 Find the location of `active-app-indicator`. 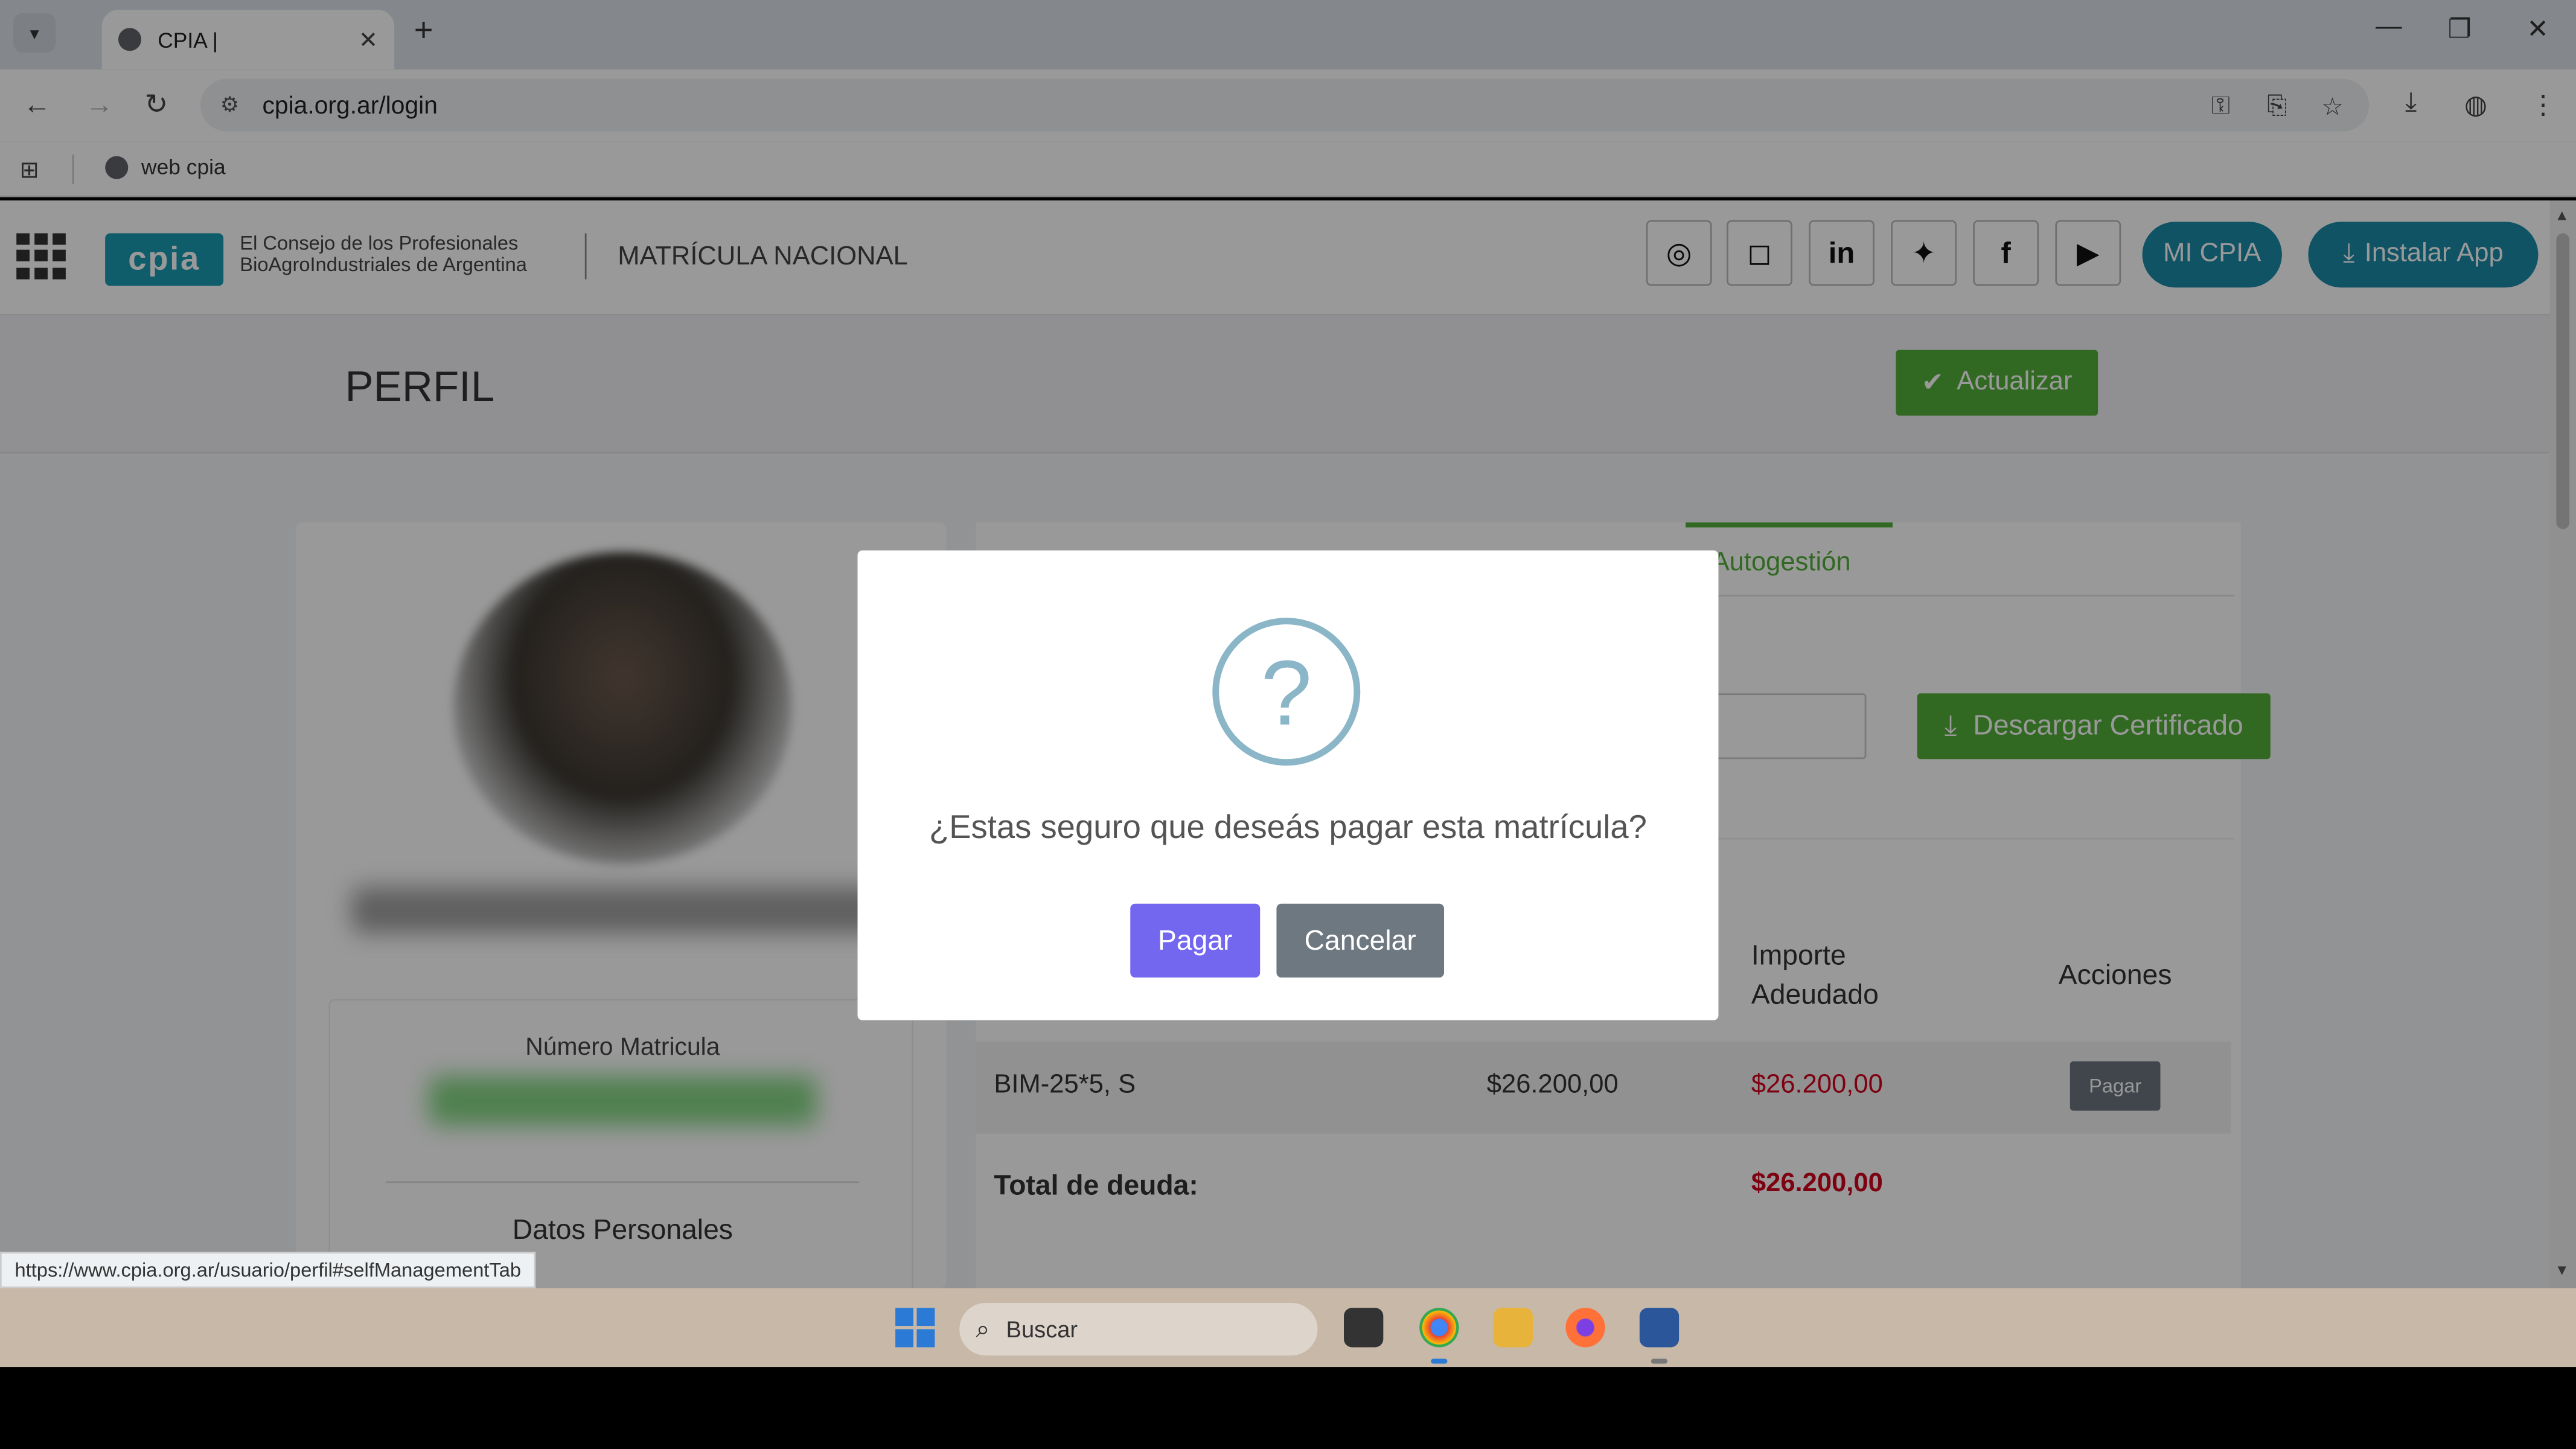

active-app-indicator is located at coordinates (1440, 1361).